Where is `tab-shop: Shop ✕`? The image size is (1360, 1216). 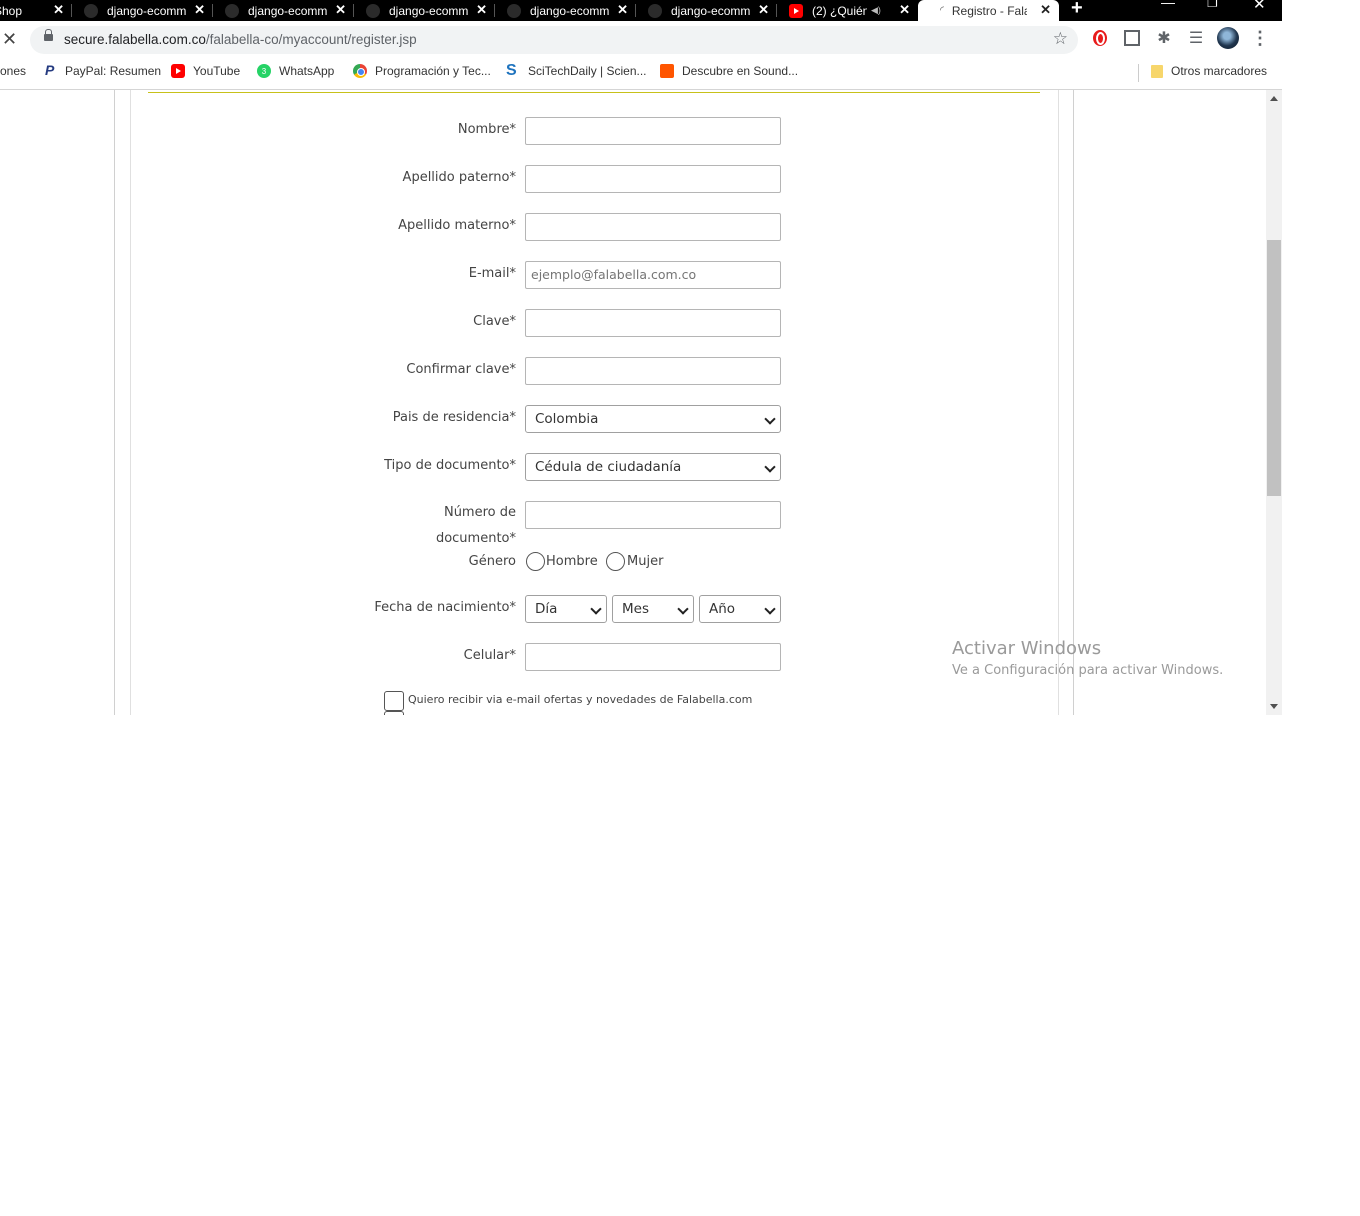 tab-shop: Shop ✕ is located at coordinates (36, 10).